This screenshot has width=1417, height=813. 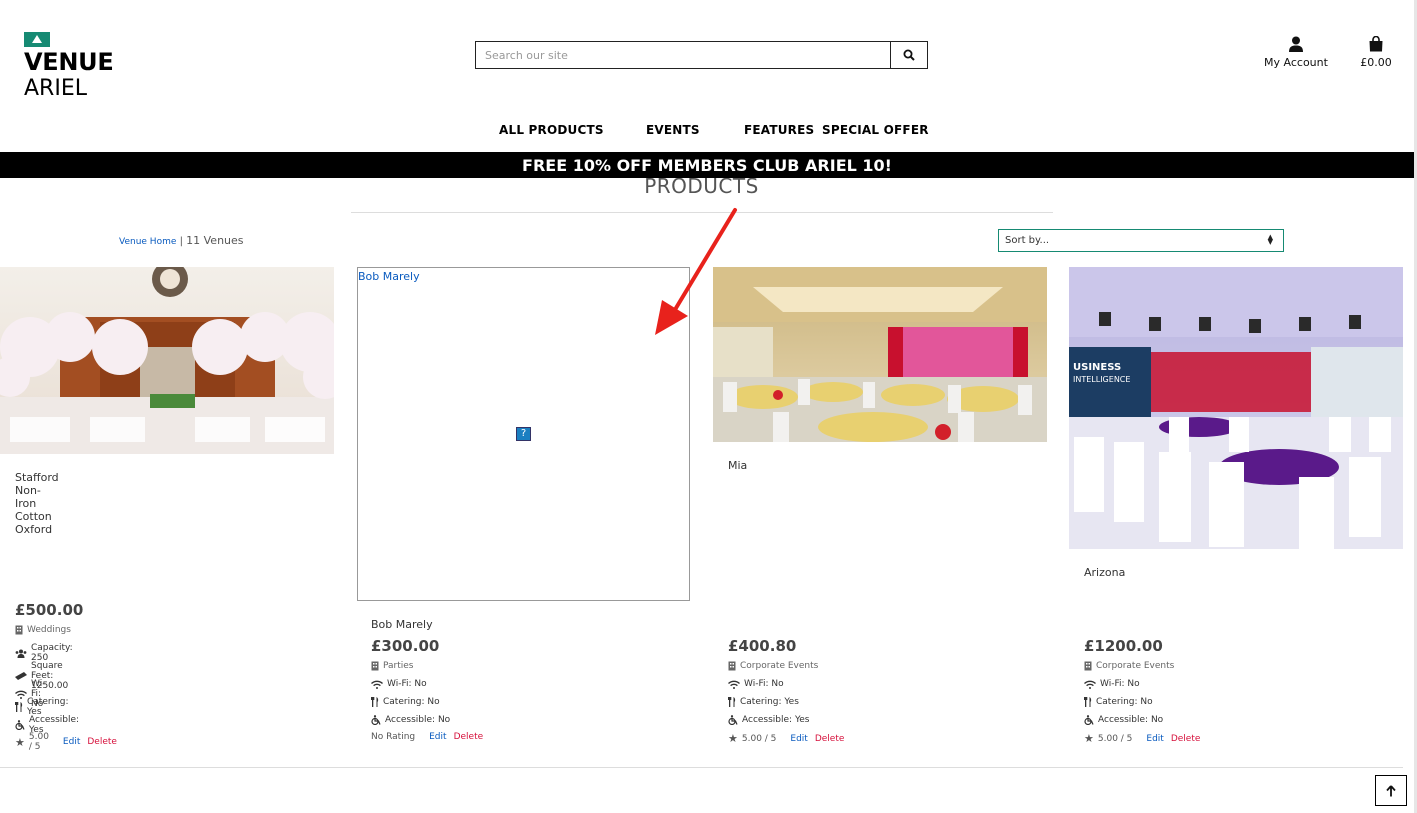 What do you see at coordinates (49, 610) in the screenshot?
I see `product-price: £500.00` at bounding box center [49, 610].